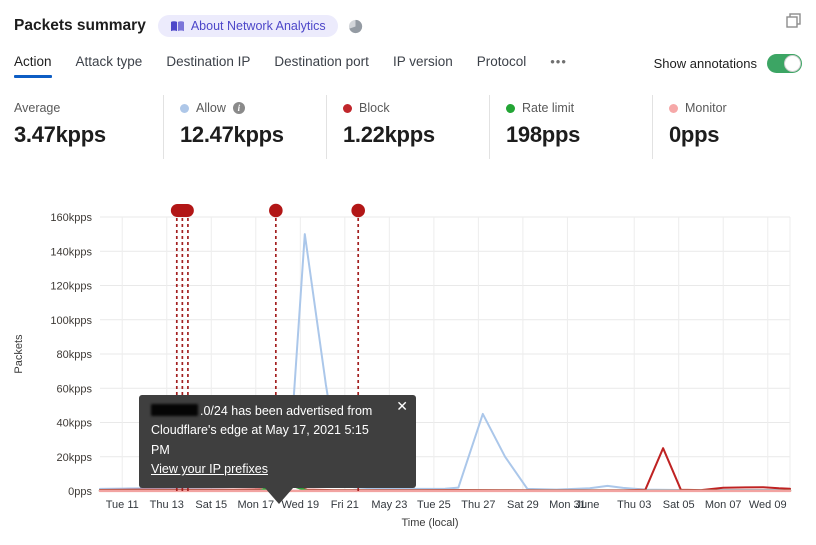 Image resolution: width=816 pixels, height=545 pixels. I want to click on stat-label: Rate limit, so click(548, 108).